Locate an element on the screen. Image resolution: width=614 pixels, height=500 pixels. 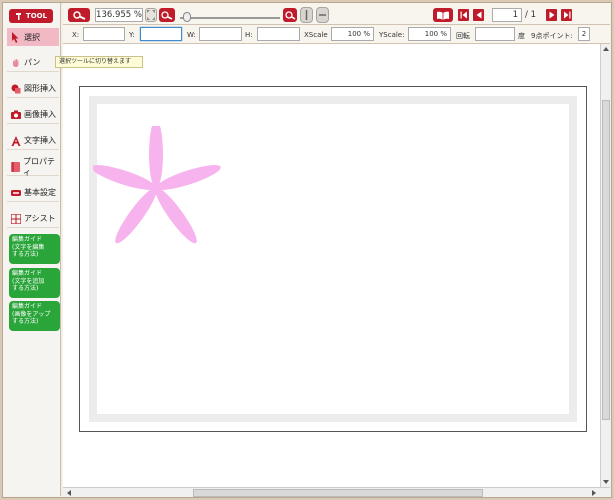
magnifier-icon is located at coordinates (78, 15).